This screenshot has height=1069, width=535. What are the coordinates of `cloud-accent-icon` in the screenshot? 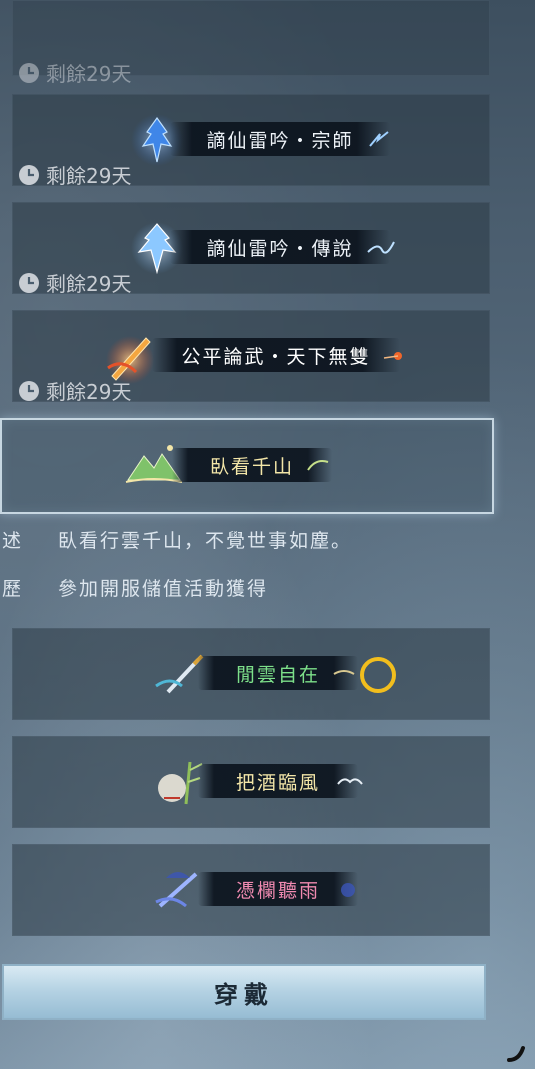 It's located at (350, 781).